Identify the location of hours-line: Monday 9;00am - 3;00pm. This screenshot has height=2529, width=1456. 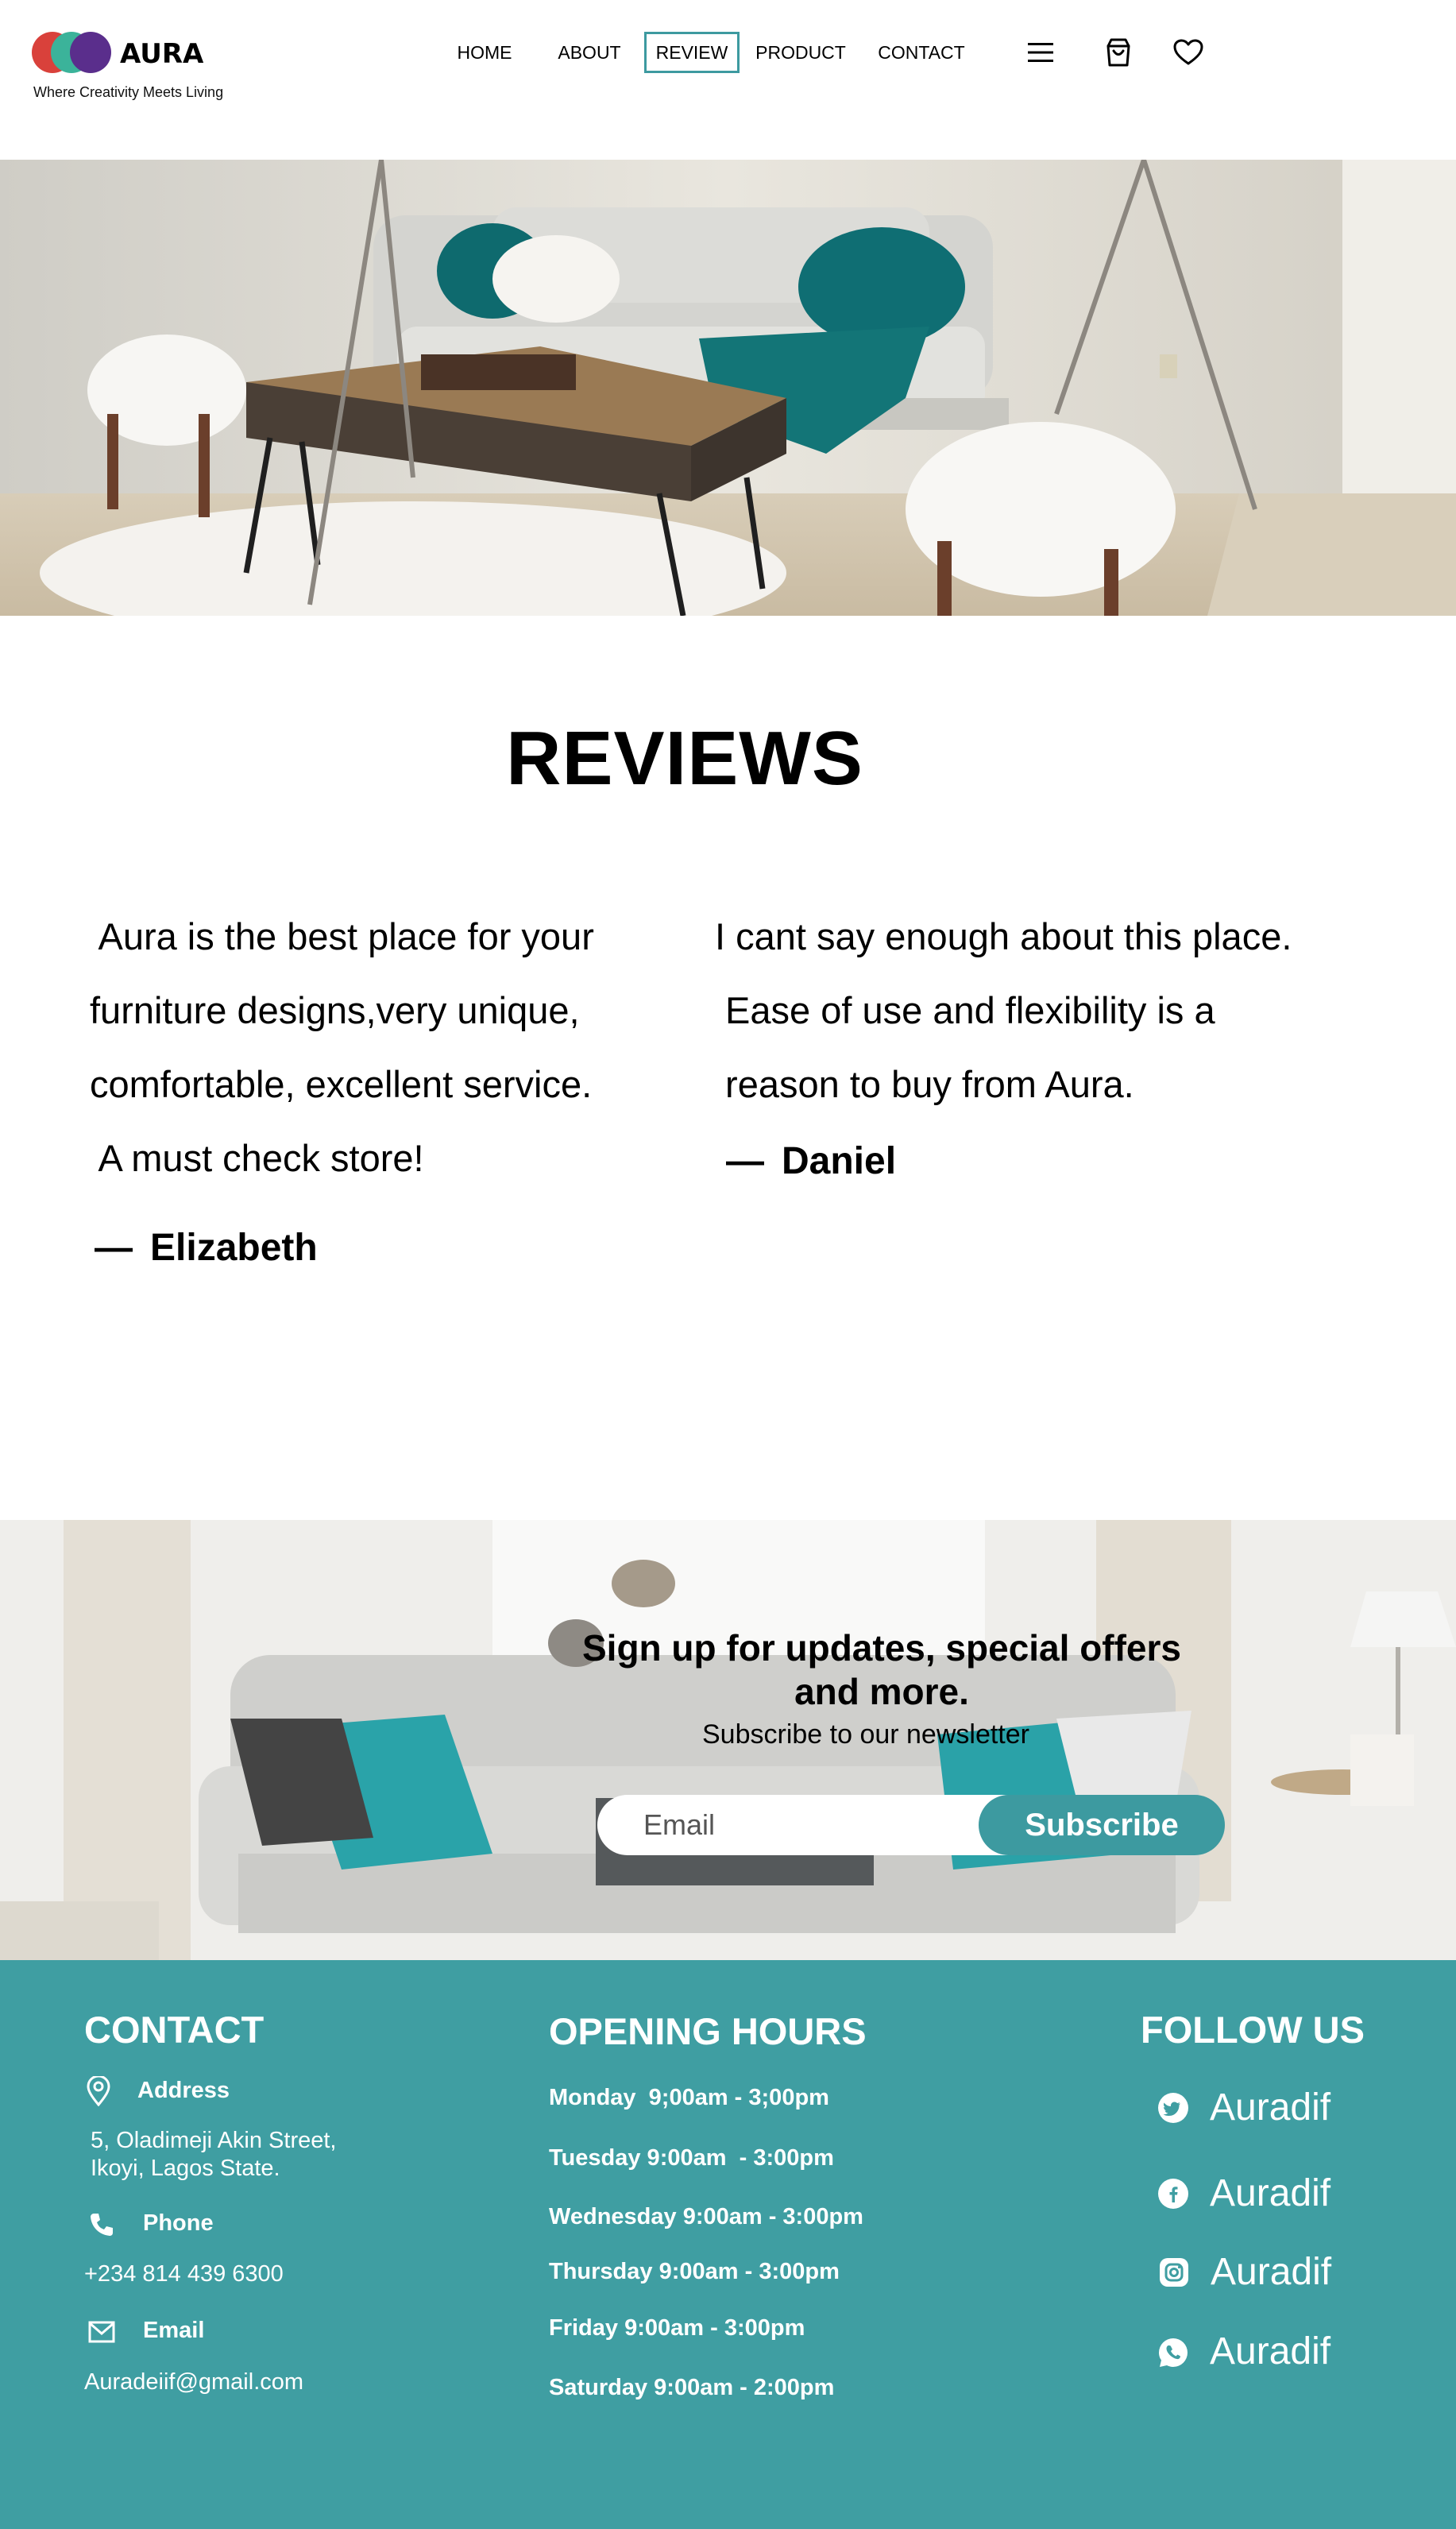
(689, 2097).